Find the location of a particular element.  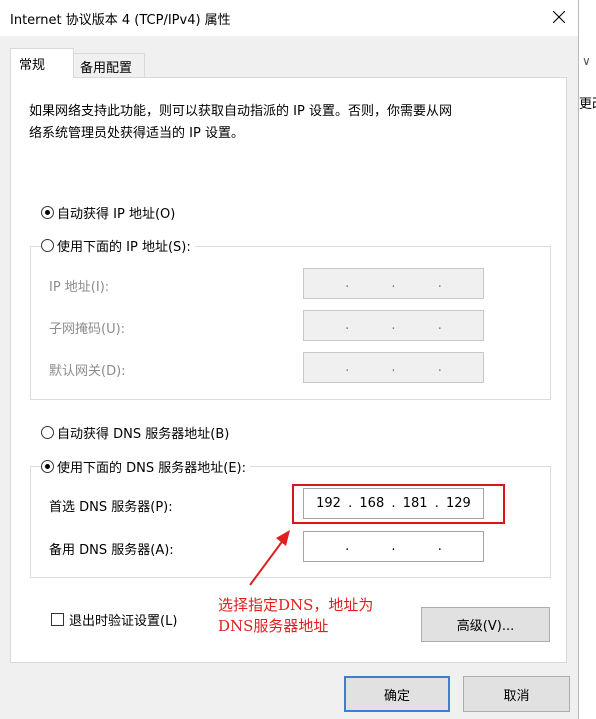

annotation-line-1: 选择指定DNS，地址为 is located at coordinates (296, 605).